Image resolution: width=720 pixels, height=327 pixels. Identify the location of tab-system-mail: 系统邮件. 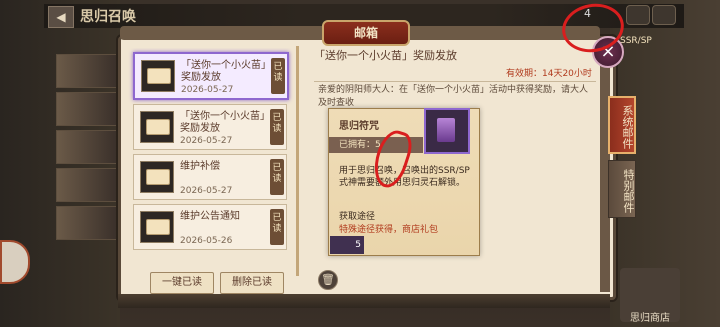
(622, 125).